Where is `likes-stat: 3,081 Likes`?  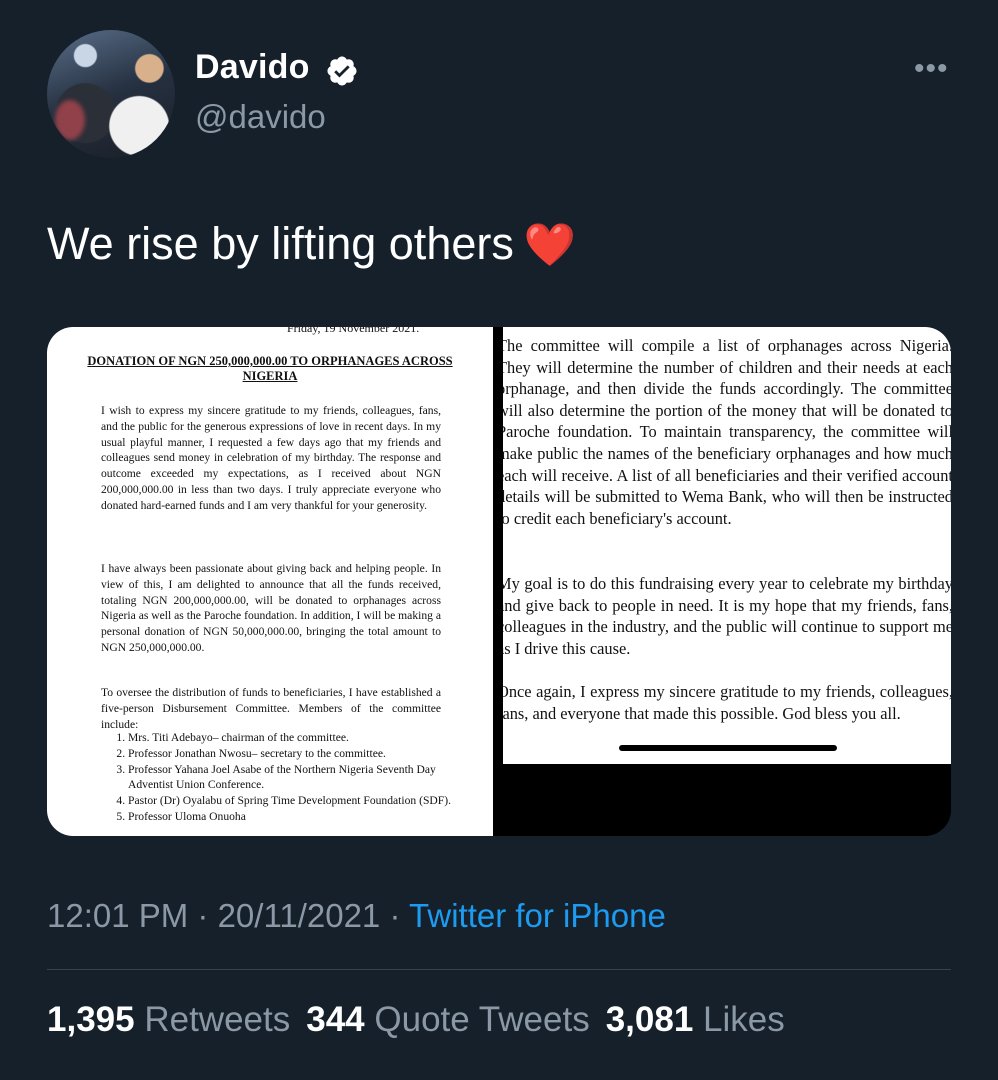
likes-stat: 3,081 Likes is located at coordinates (703, 1019).